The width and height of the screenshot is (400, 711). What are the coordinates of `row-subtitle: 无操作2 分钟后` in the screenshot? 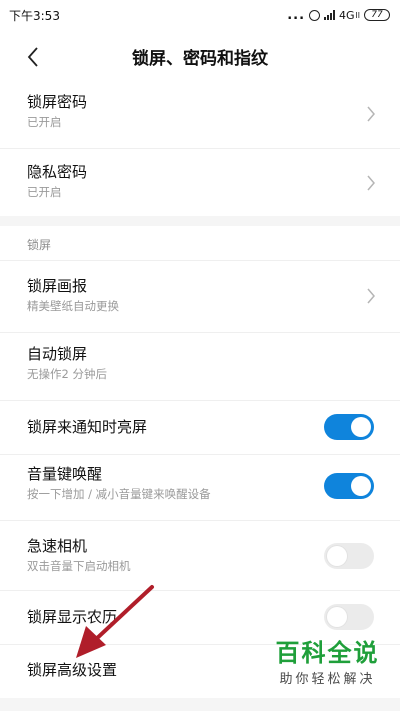 It's located at (67, 374).